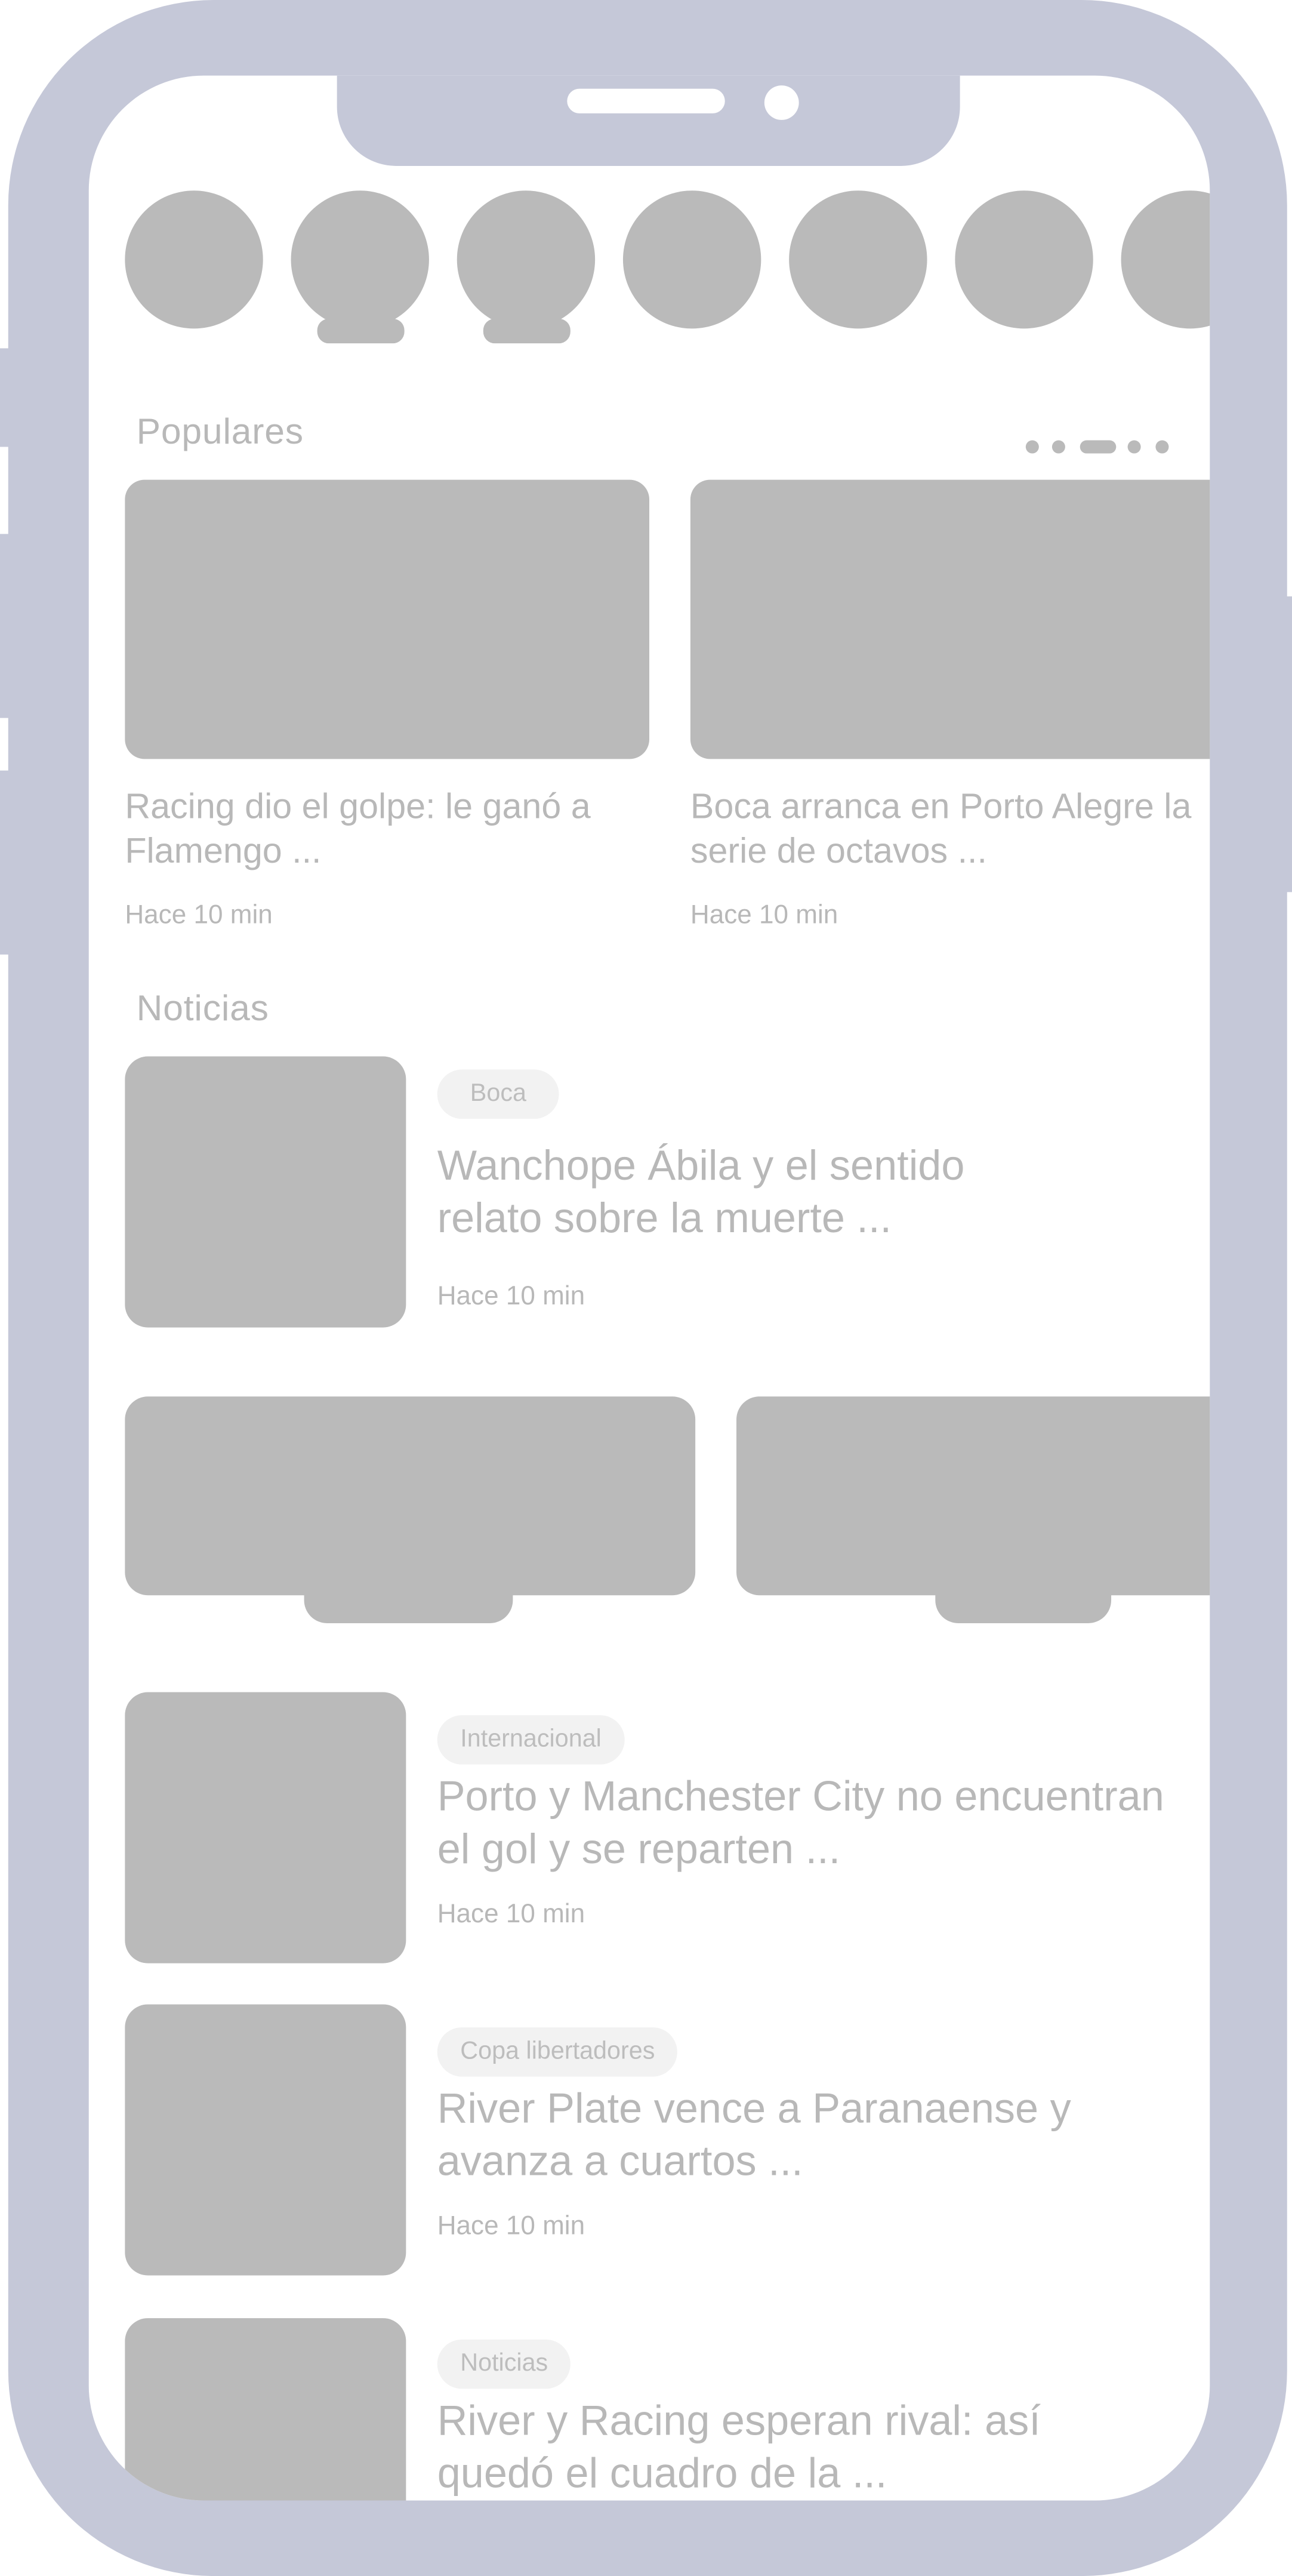 This screenshot has height=2576, width=1292. I want to click on volume-up-button, so click(5, 626).